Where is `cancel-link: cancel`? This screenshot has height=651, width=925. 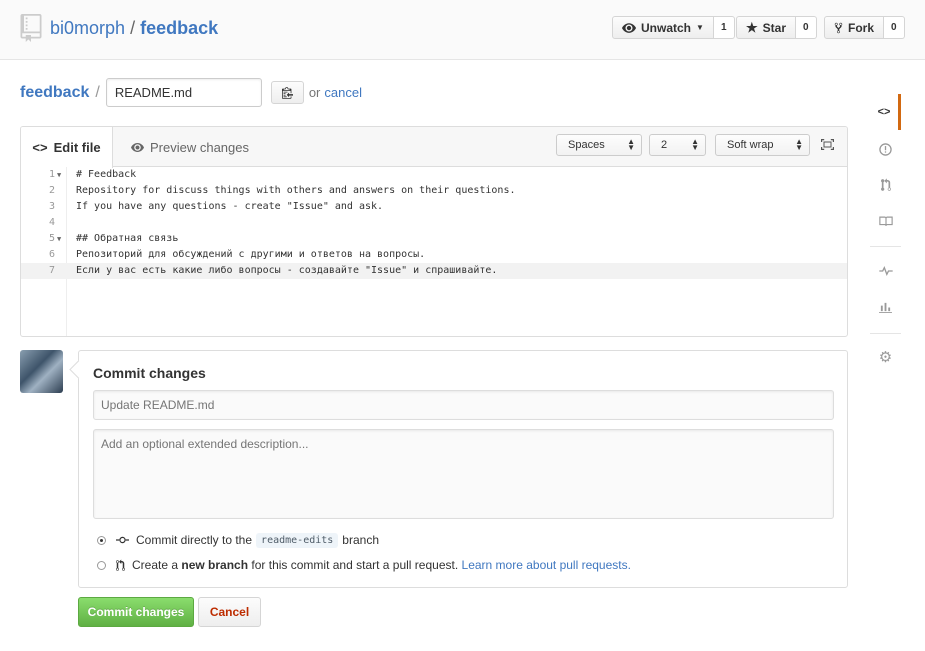
cancel-link: cancel is located at coordinates (343, 92).